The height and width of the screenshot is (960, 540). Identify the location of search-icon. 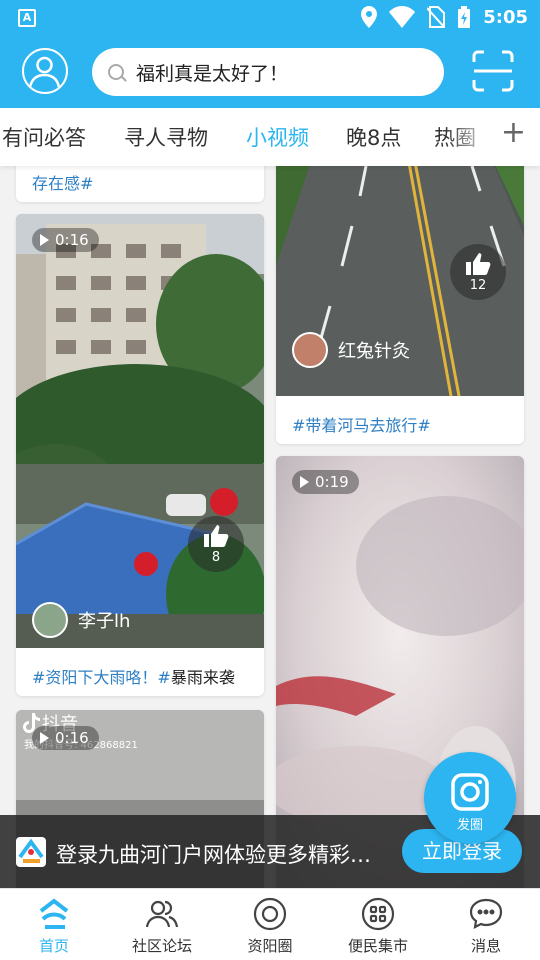
(116, 72).